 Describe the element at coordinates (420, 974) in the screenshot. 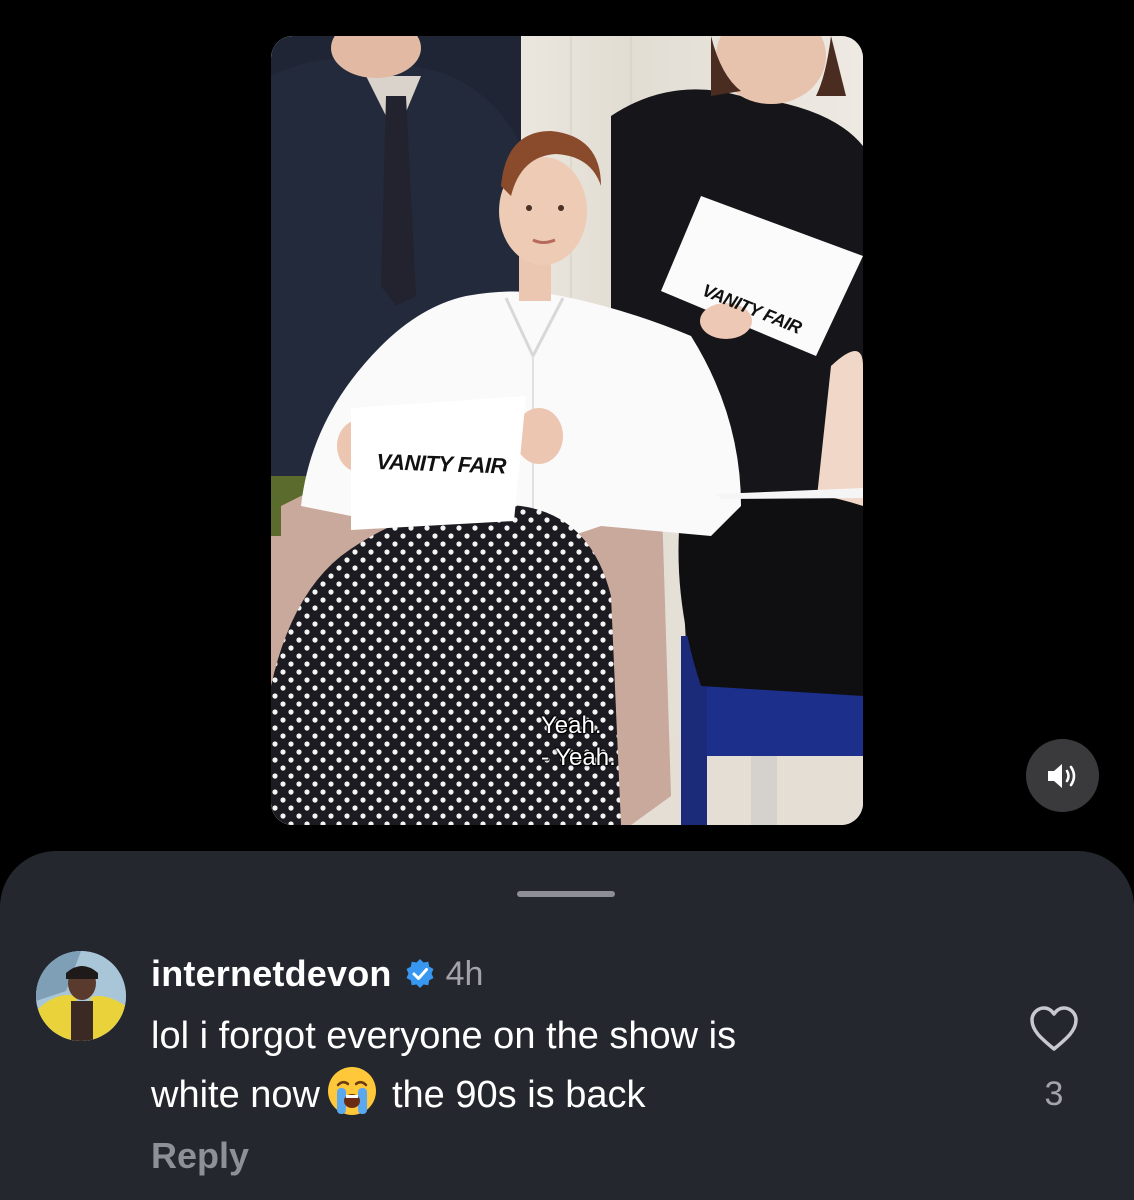

I see `verified-badge-icon` at that location.